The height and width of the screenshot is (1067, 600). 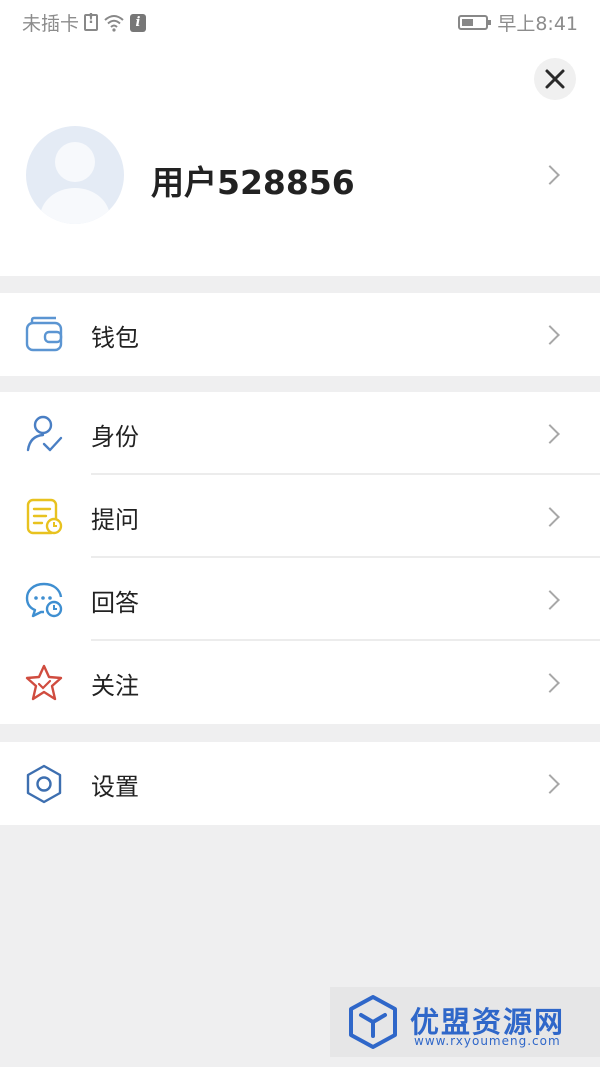 What do you see at coordinates (373, 1022) in the screenshot?
I see `cube-logo-icon` at bounding box center [373, 1022].